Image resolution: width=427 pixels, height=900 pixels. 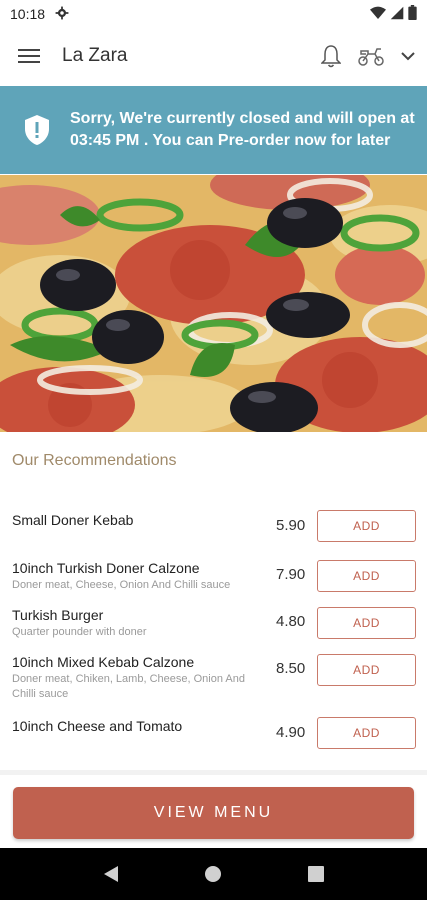 What do you see at coordinates (29, 56) in the screenshot?
I see `menu-icon` at bounding box center [29, 56].